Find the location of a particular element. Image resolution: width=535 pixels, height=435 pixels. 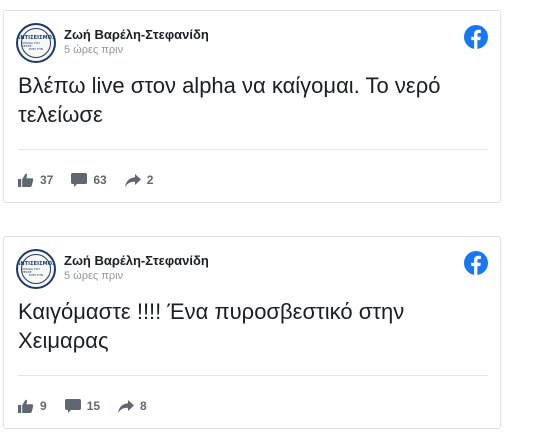

post-actions: 37 63 2 is located at coordinates (94, 180).